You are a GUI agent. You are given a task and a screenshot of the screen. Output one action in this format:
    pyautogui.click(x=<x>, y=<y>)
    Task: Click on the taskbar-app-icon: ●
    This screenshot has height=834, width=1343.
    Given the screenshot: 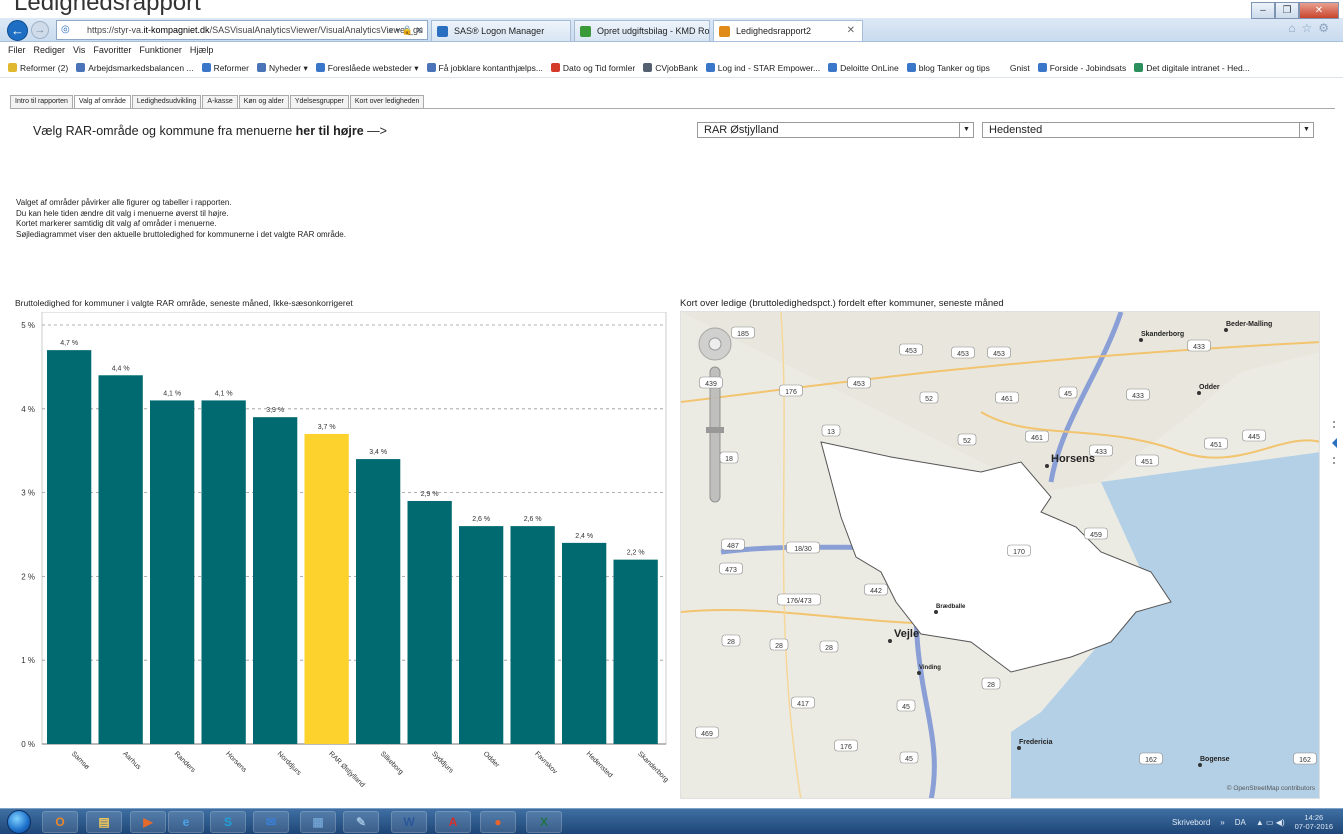 What is the action you would take?
    pyautogui.click(x=498, y=822)
    